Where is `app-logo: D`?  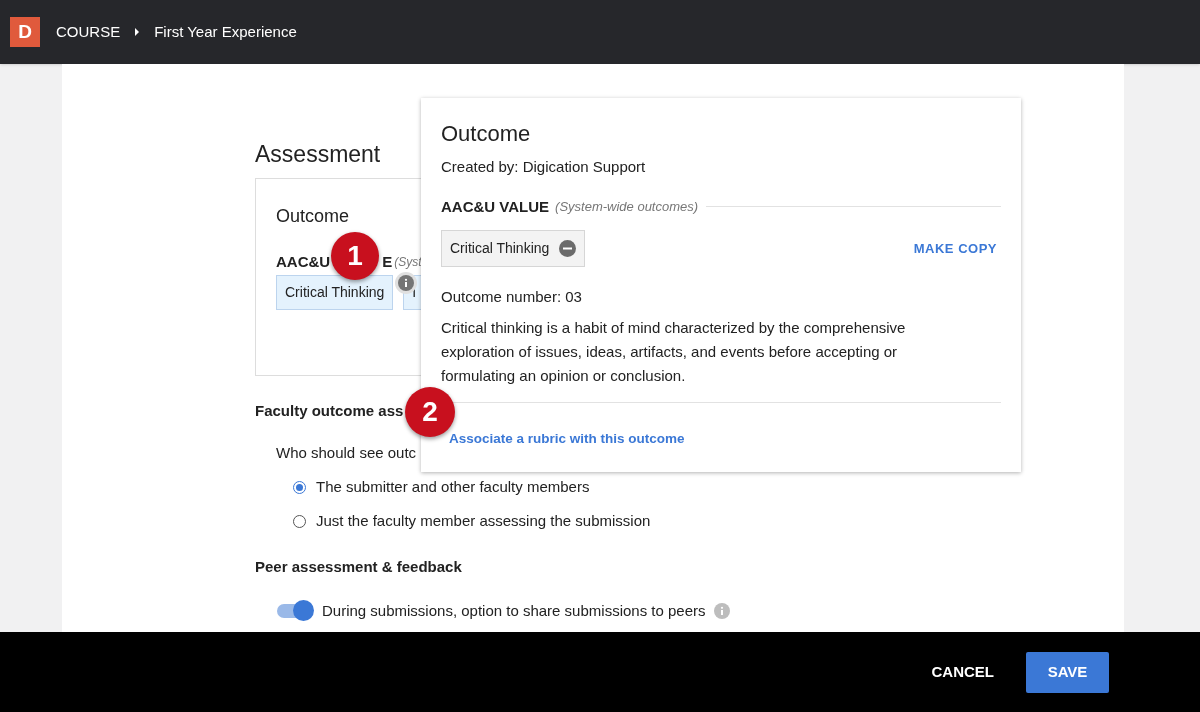 app-logo: D is located at coordinates (25, 32).